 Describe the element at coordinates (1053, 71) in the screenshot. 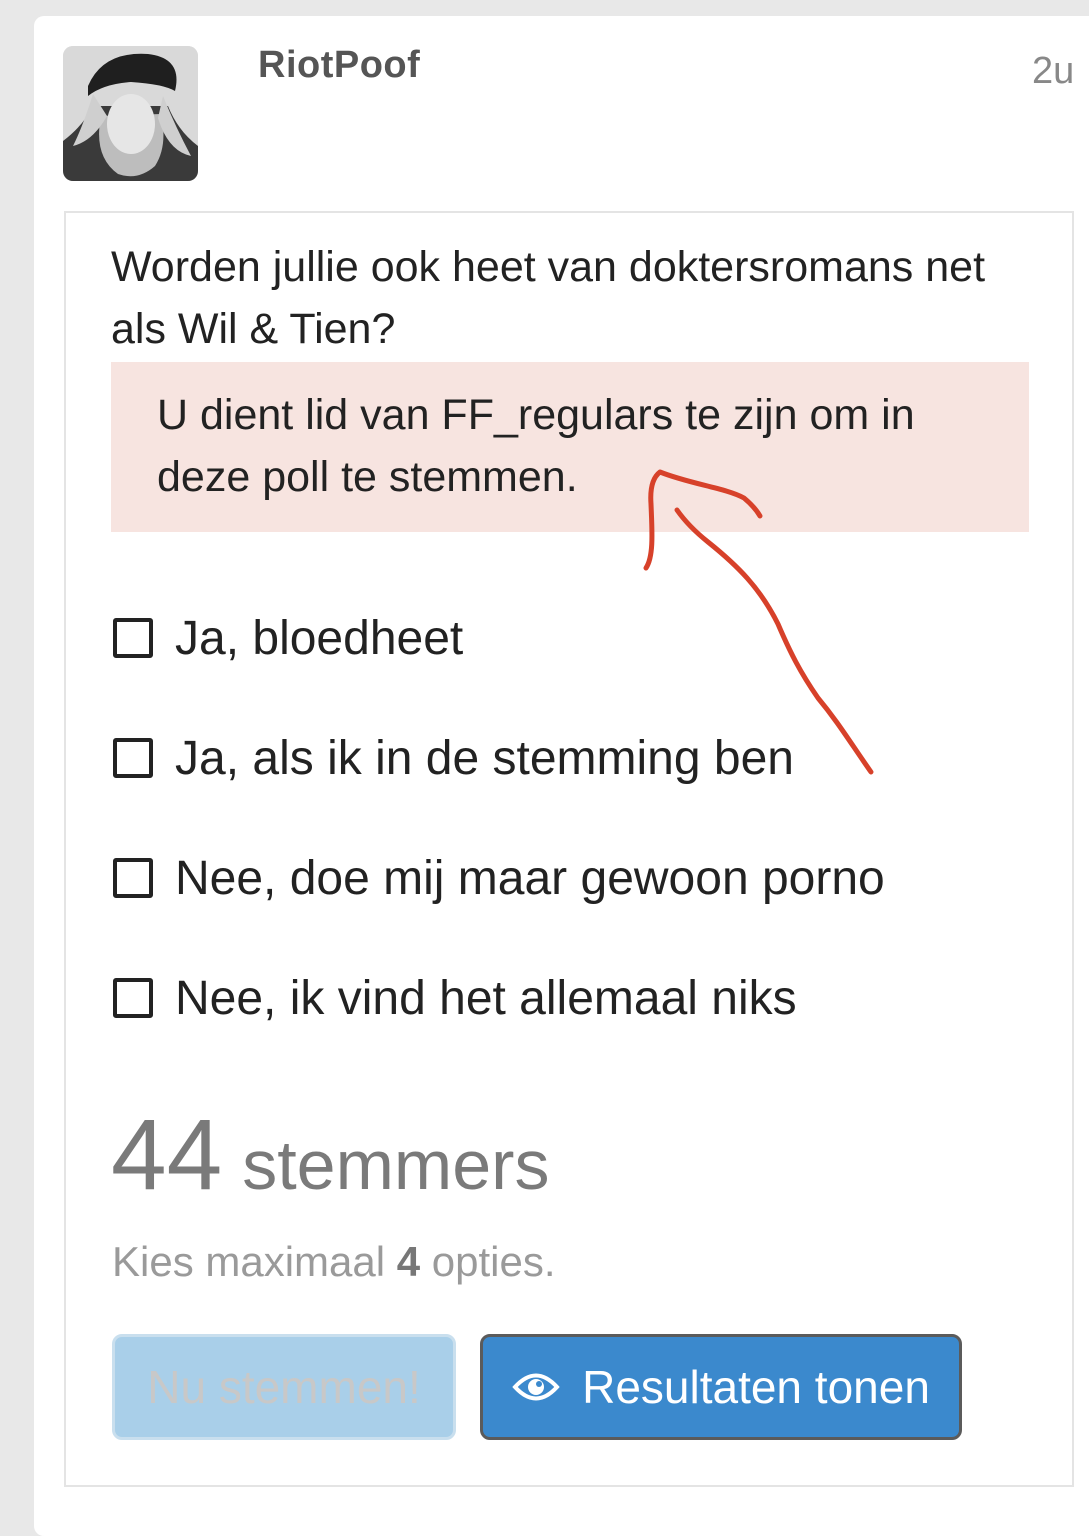

I see `post-timestamp: 2u` at that location.